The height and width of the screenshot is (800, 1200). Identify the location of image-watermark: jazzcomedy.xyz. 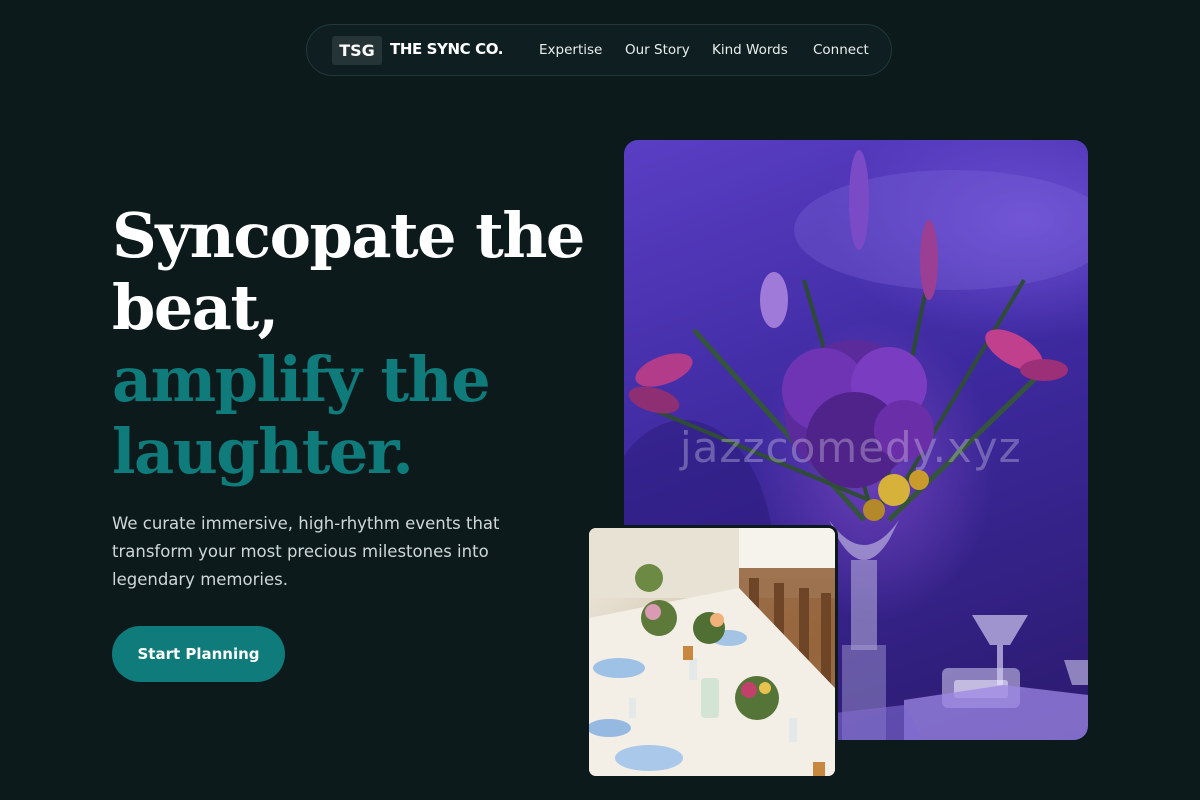
(851, 447).